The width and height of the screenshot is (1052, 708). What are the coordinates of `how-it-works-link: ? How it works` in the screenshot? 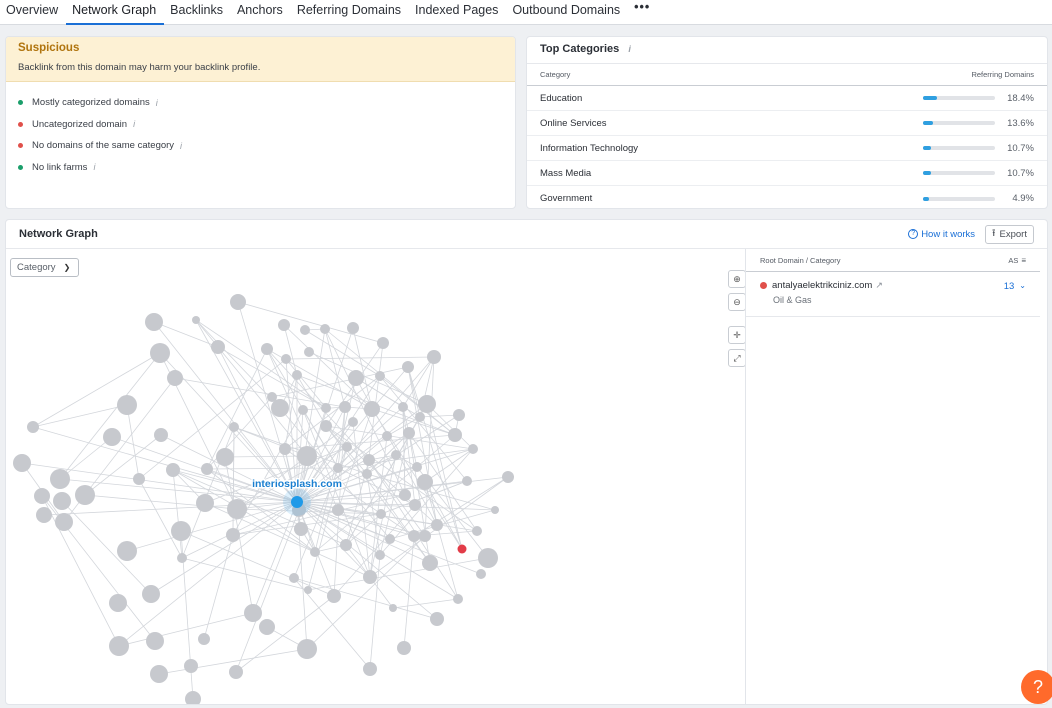 It's located at (941, 234).